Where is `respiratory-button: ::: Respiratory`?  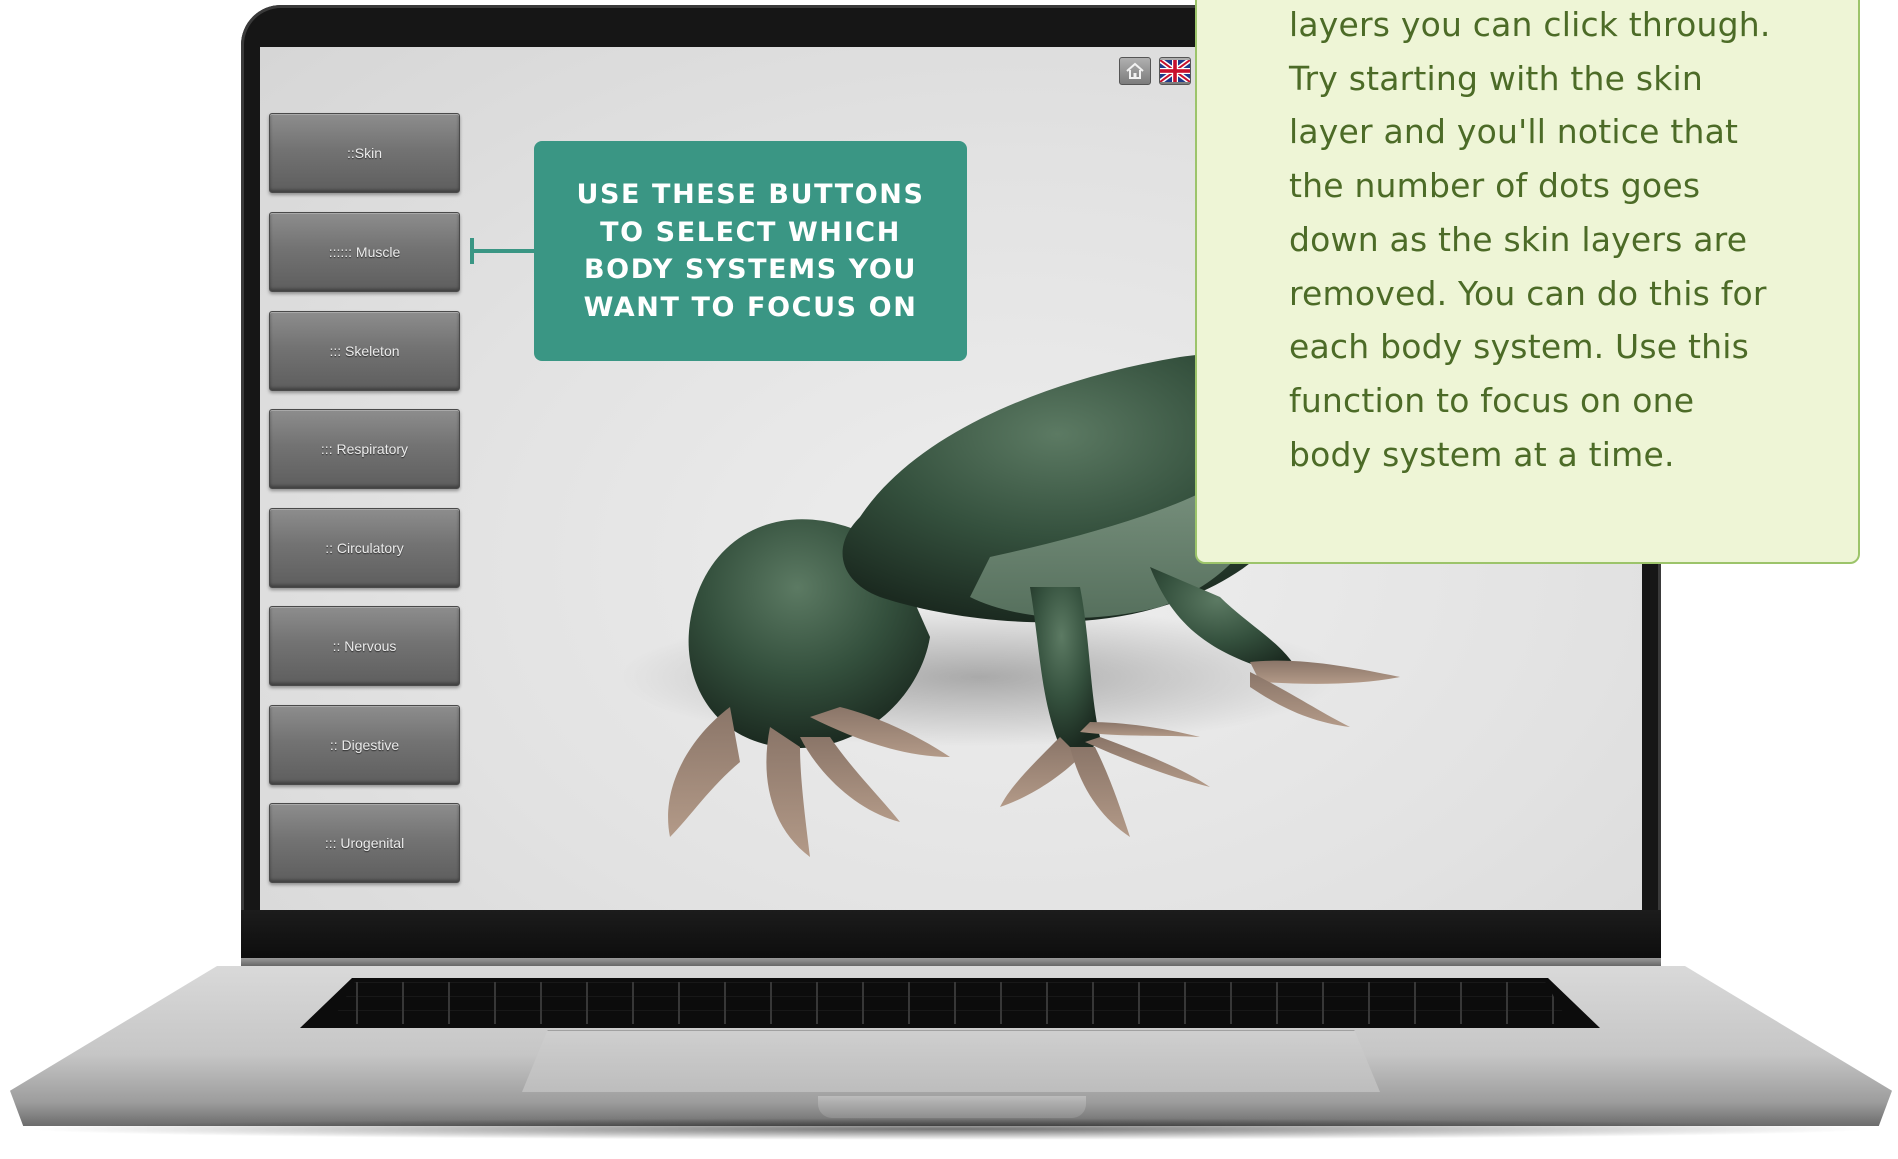
respiratory-button: ::: Respiratory is located at coordinates (364, 449).